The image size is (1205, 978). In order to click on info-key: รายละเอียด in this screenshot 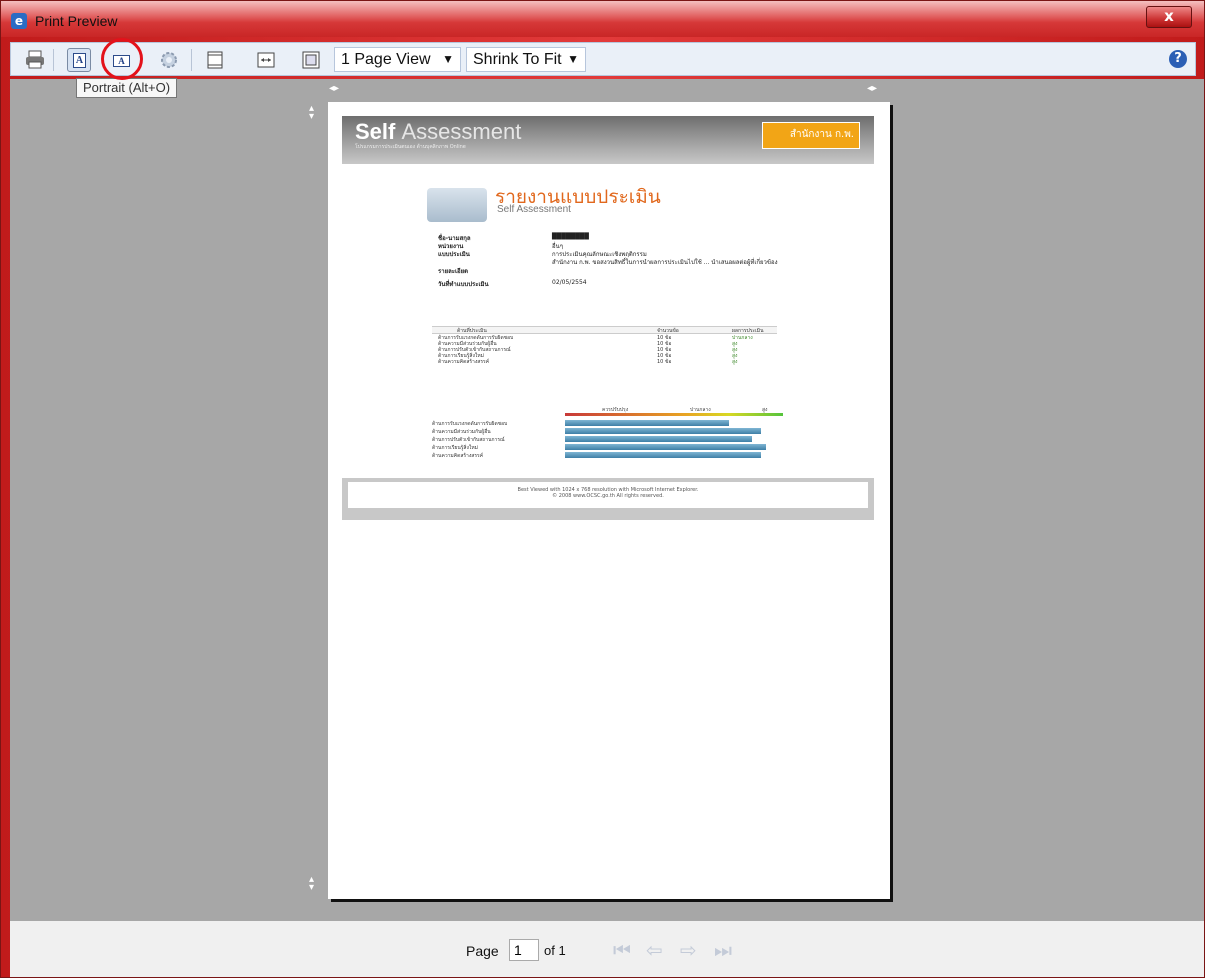, I will do `click(453, 271)`.